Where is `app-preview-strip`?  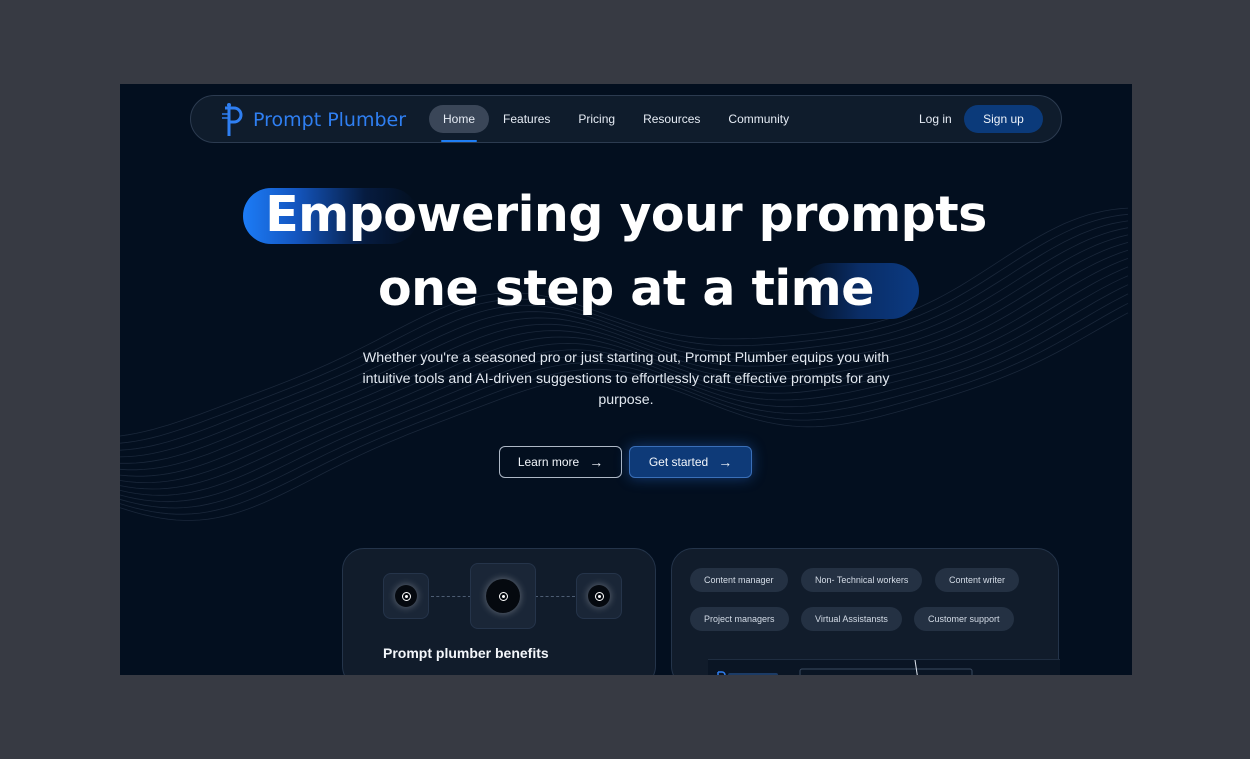 app-preview-strip is located at coordinates (884, 667).